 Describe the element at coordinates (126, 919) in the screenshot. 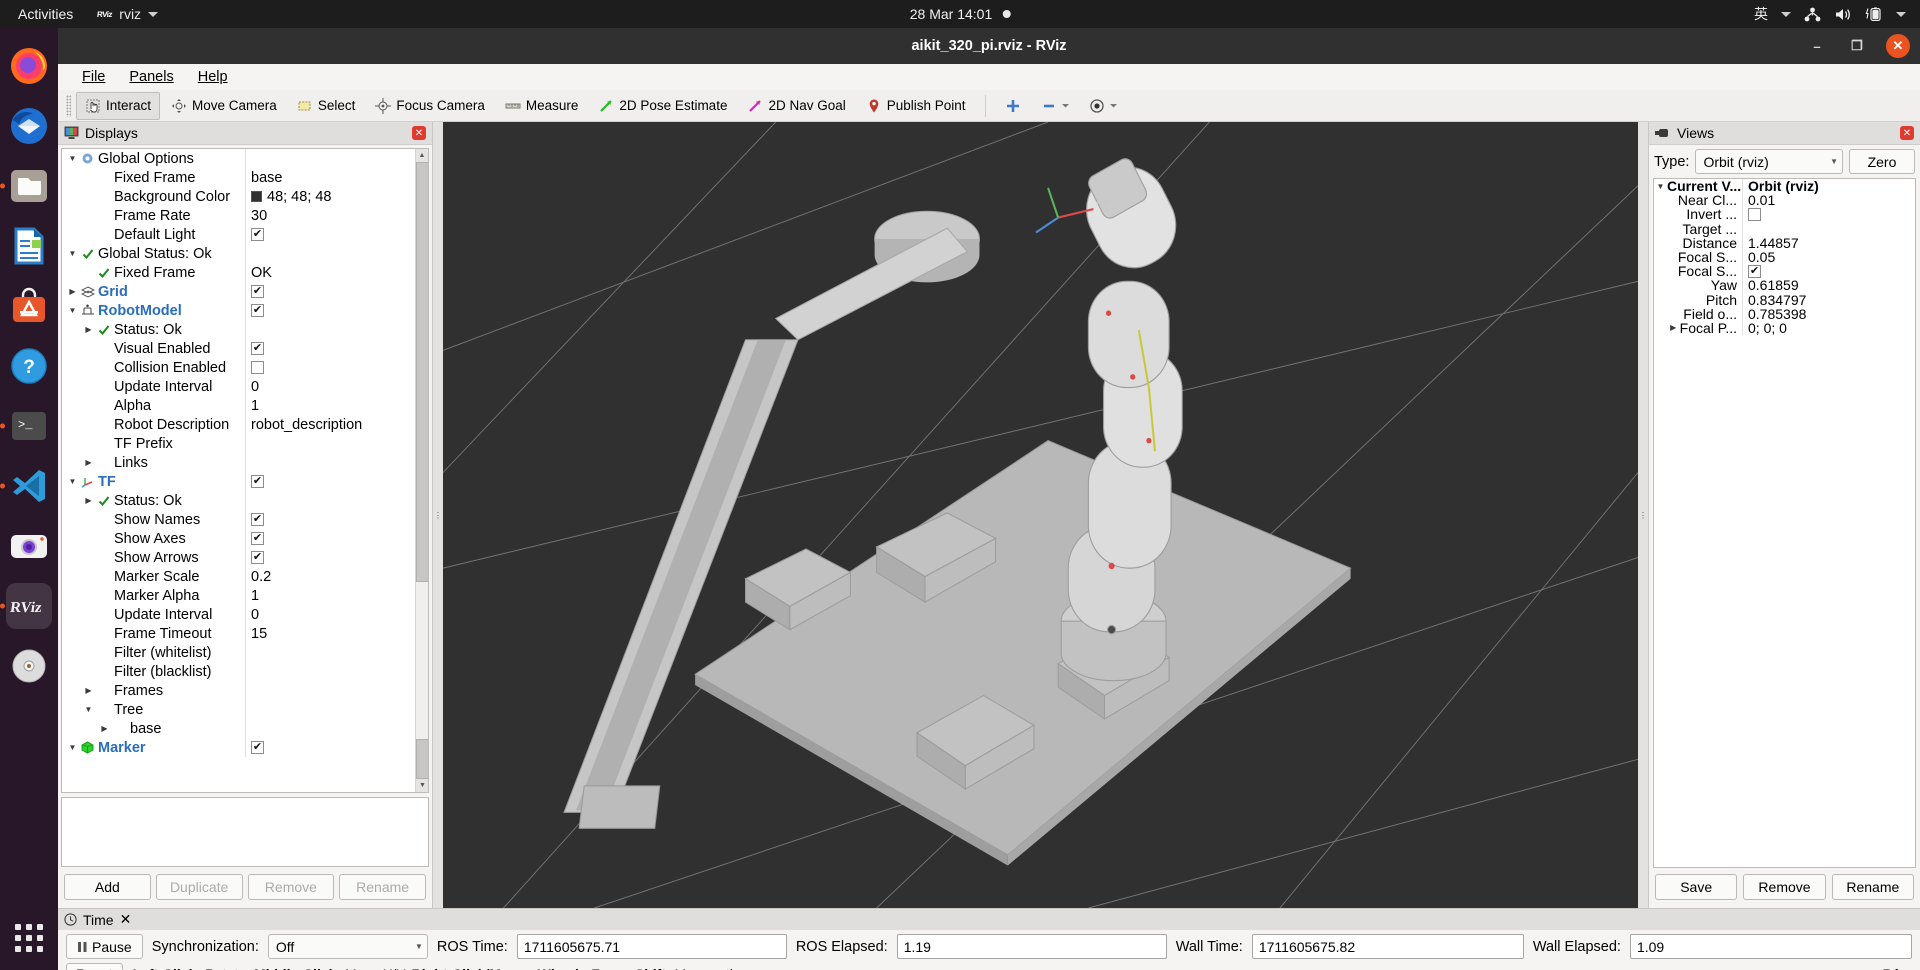

I see `close-icon: ✕` at that location.